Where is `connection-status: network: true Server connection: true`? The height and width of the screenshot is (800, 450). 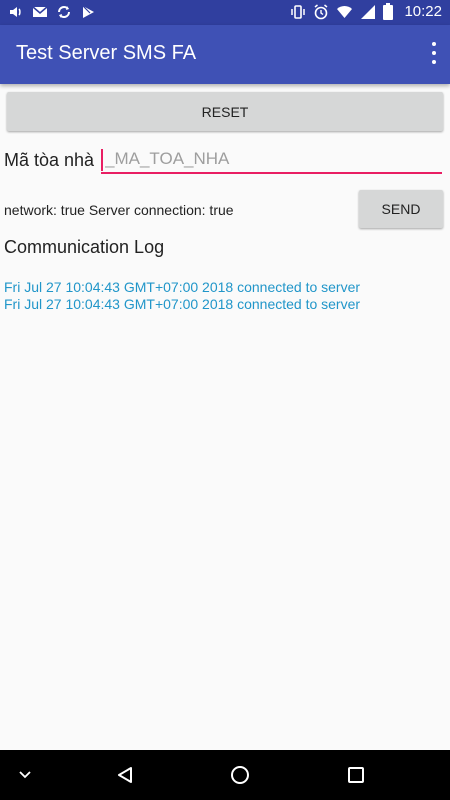 connection-status: network: true Server connection: true is located at coordinates (119, 210).